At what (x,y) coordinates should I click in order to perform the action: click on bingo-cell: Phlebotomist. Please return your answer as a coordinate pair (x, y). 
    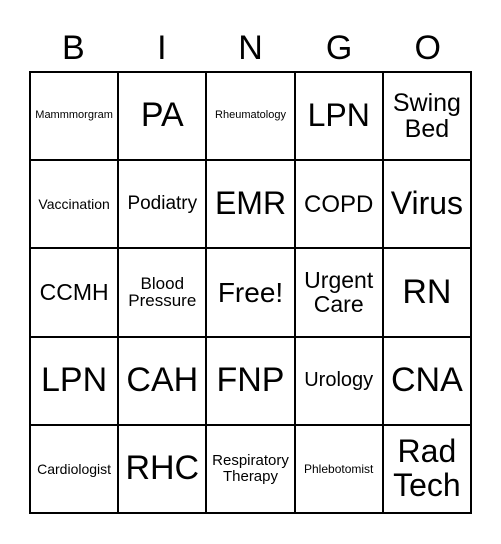
    Looking at the image, I should click on (338, 468).